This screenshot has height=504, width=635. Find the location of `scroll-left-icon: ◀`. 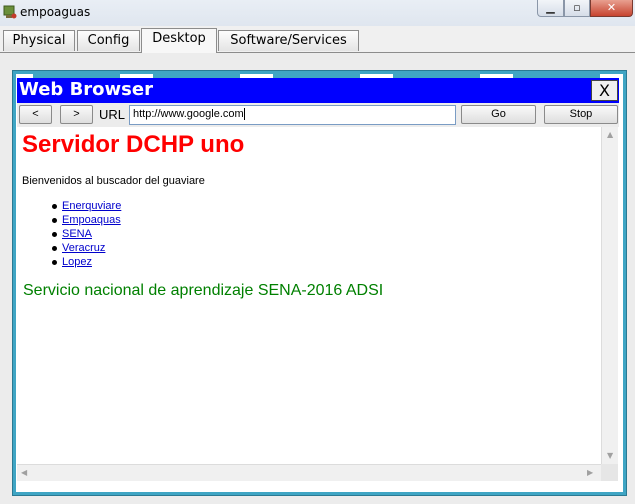

scroll-left-icon: ◀ is located at coordinates (24, 472).